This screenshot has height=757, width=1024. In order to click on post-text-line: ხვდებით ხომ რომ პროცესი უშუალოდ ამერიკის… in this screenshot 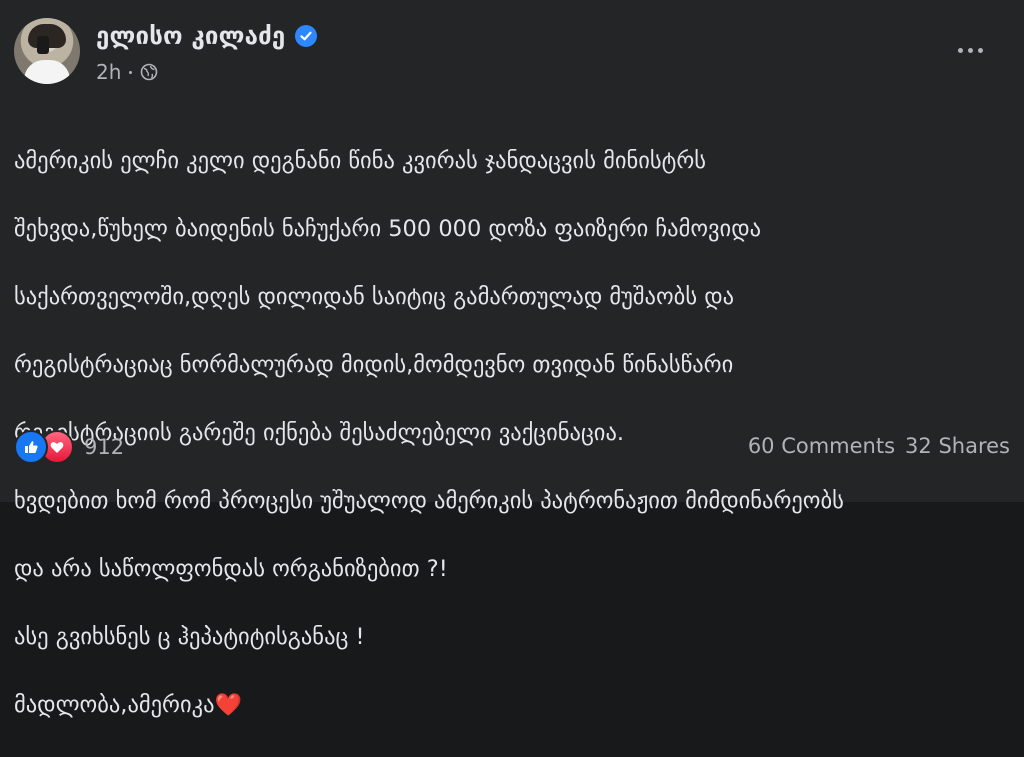, I will do `click(429, 501)`.